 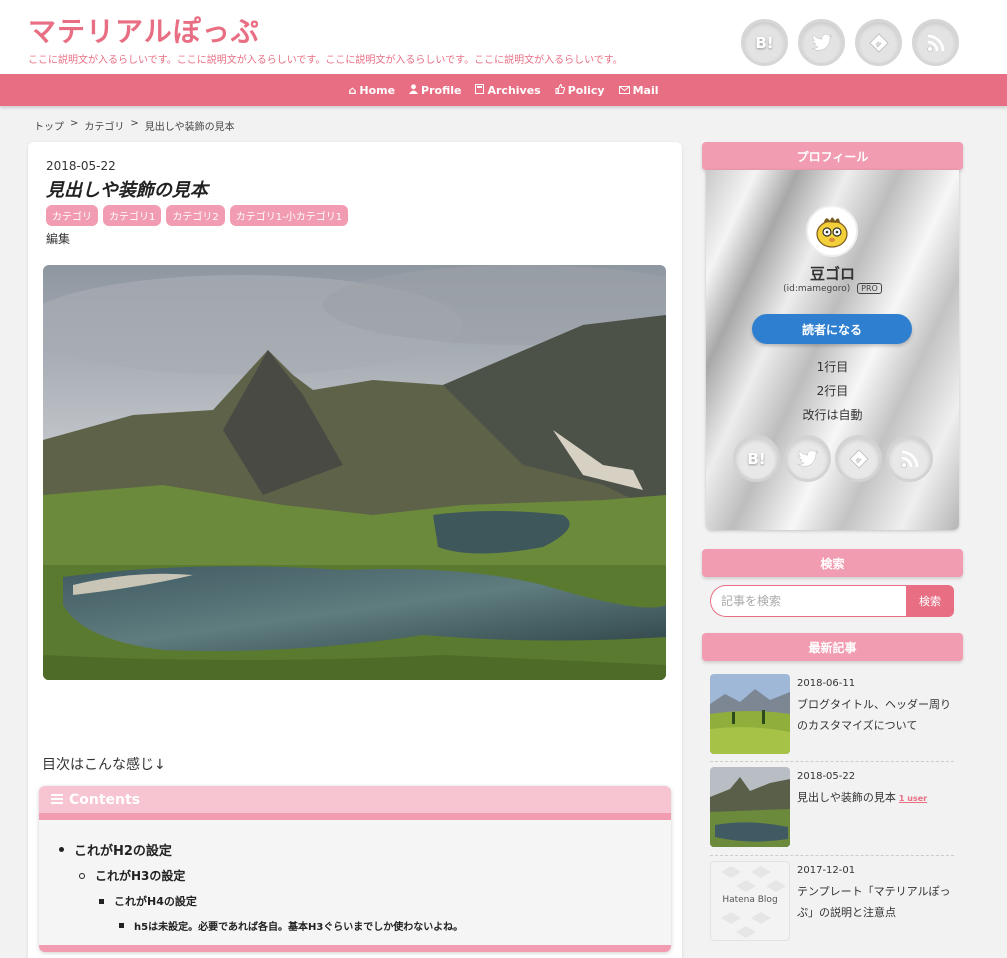 What do you see at coordinates (832, 647) in the screenshot?
I see `recent-heading: 最新記事` at bounding box center [832, 647].